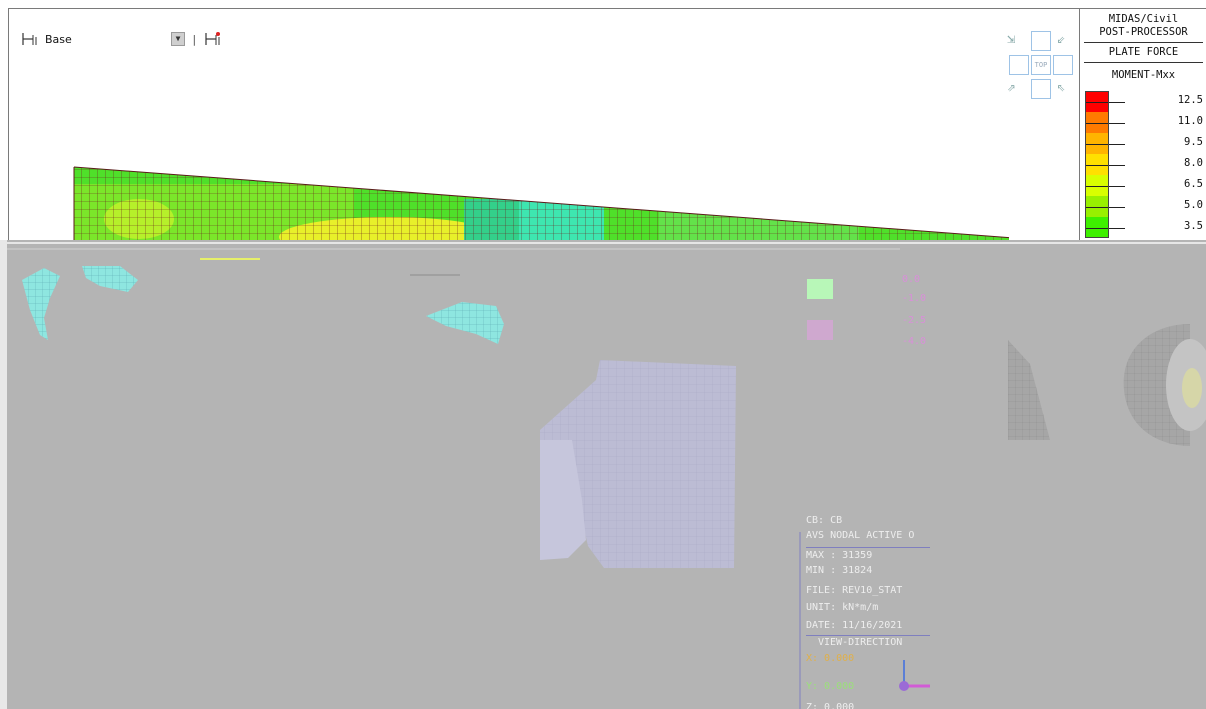 Image resolution: width=1206 pixels, height=709 pixels. I want to click on info-line: MAX : 31359, so click(839, 555).